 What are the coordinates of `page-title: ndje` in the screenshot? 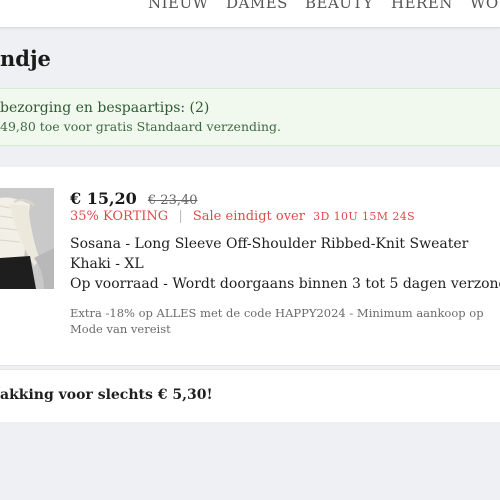 It's located at (25, 58).